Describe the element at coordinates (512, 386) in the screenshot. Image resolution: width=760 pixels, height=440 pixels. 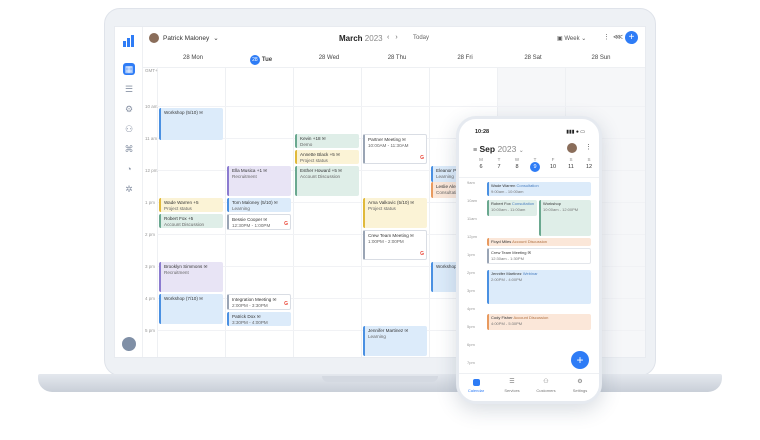
I see `tab-services: ☰ Services` at that location.